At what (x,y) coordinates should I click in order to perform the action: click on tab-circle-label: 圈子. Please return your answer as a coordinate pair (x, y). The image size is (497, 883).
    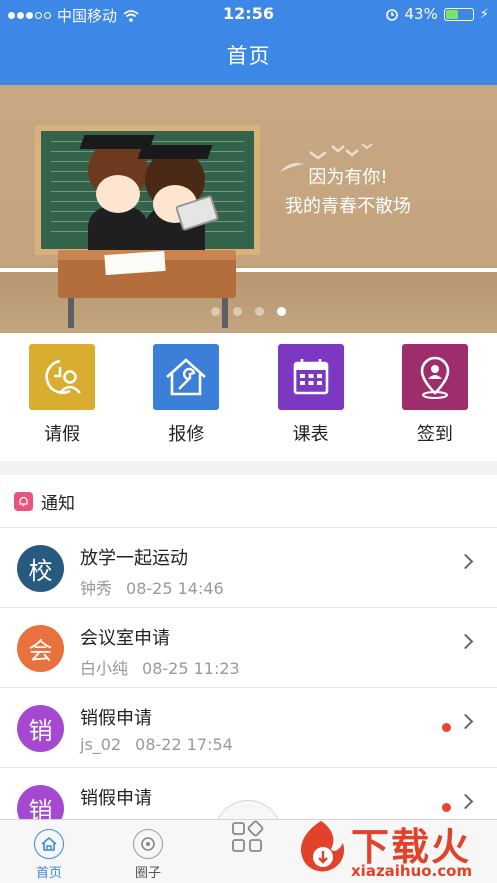
    Looking at the image, I should click on (147, 873).